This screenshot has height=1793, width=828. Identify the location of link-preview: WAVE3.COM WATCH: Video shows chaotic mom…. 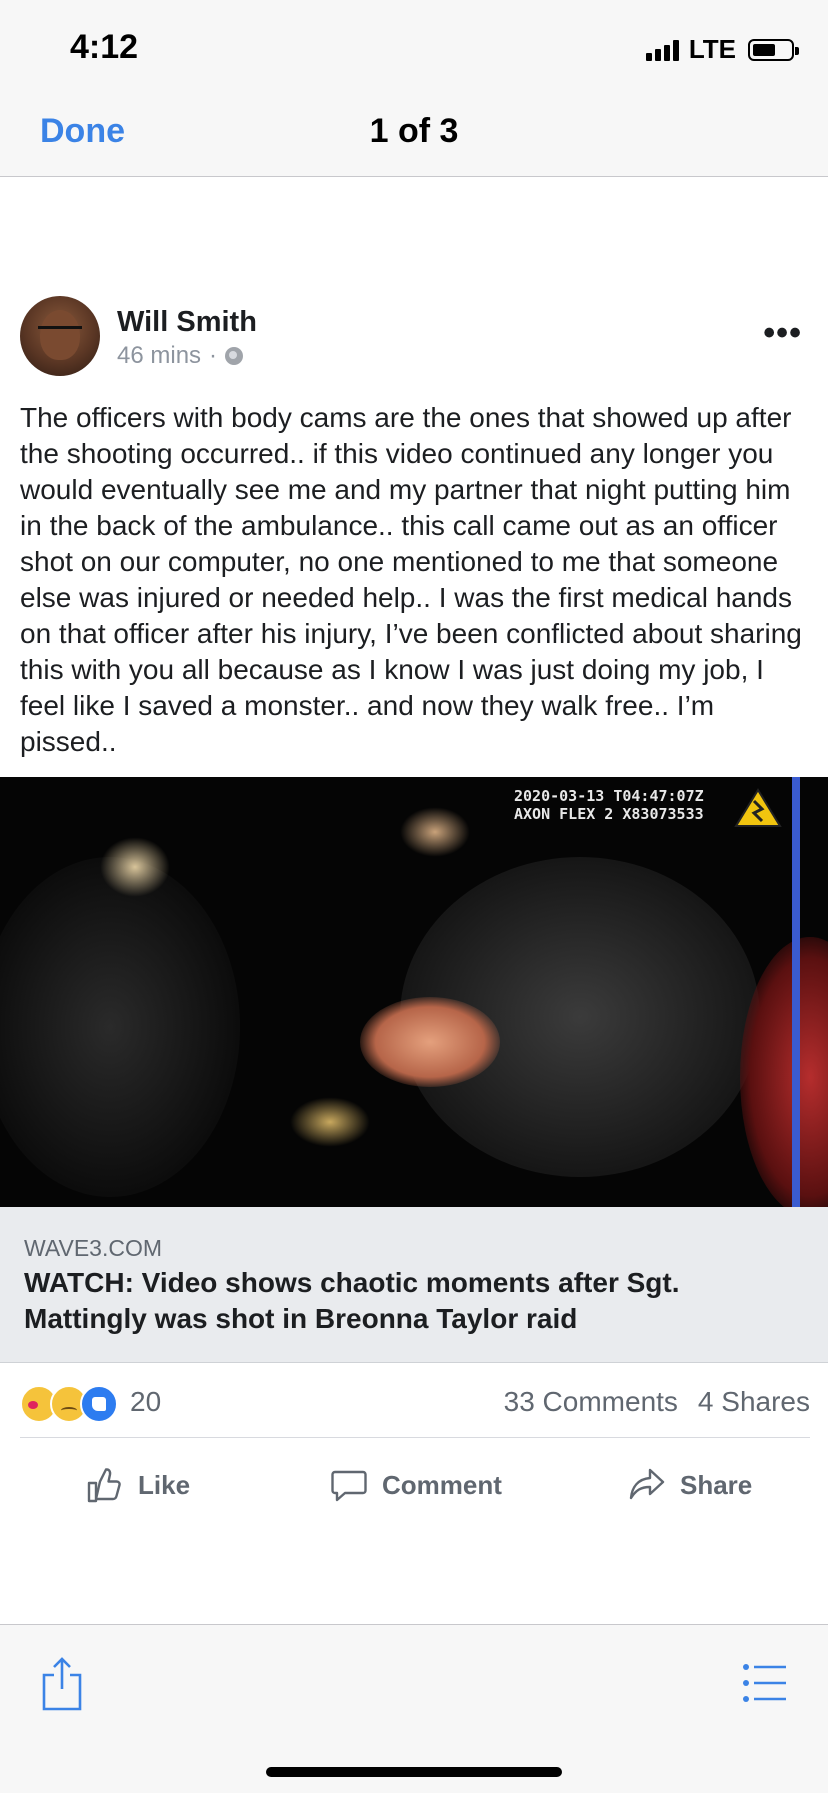
(414, 1285).